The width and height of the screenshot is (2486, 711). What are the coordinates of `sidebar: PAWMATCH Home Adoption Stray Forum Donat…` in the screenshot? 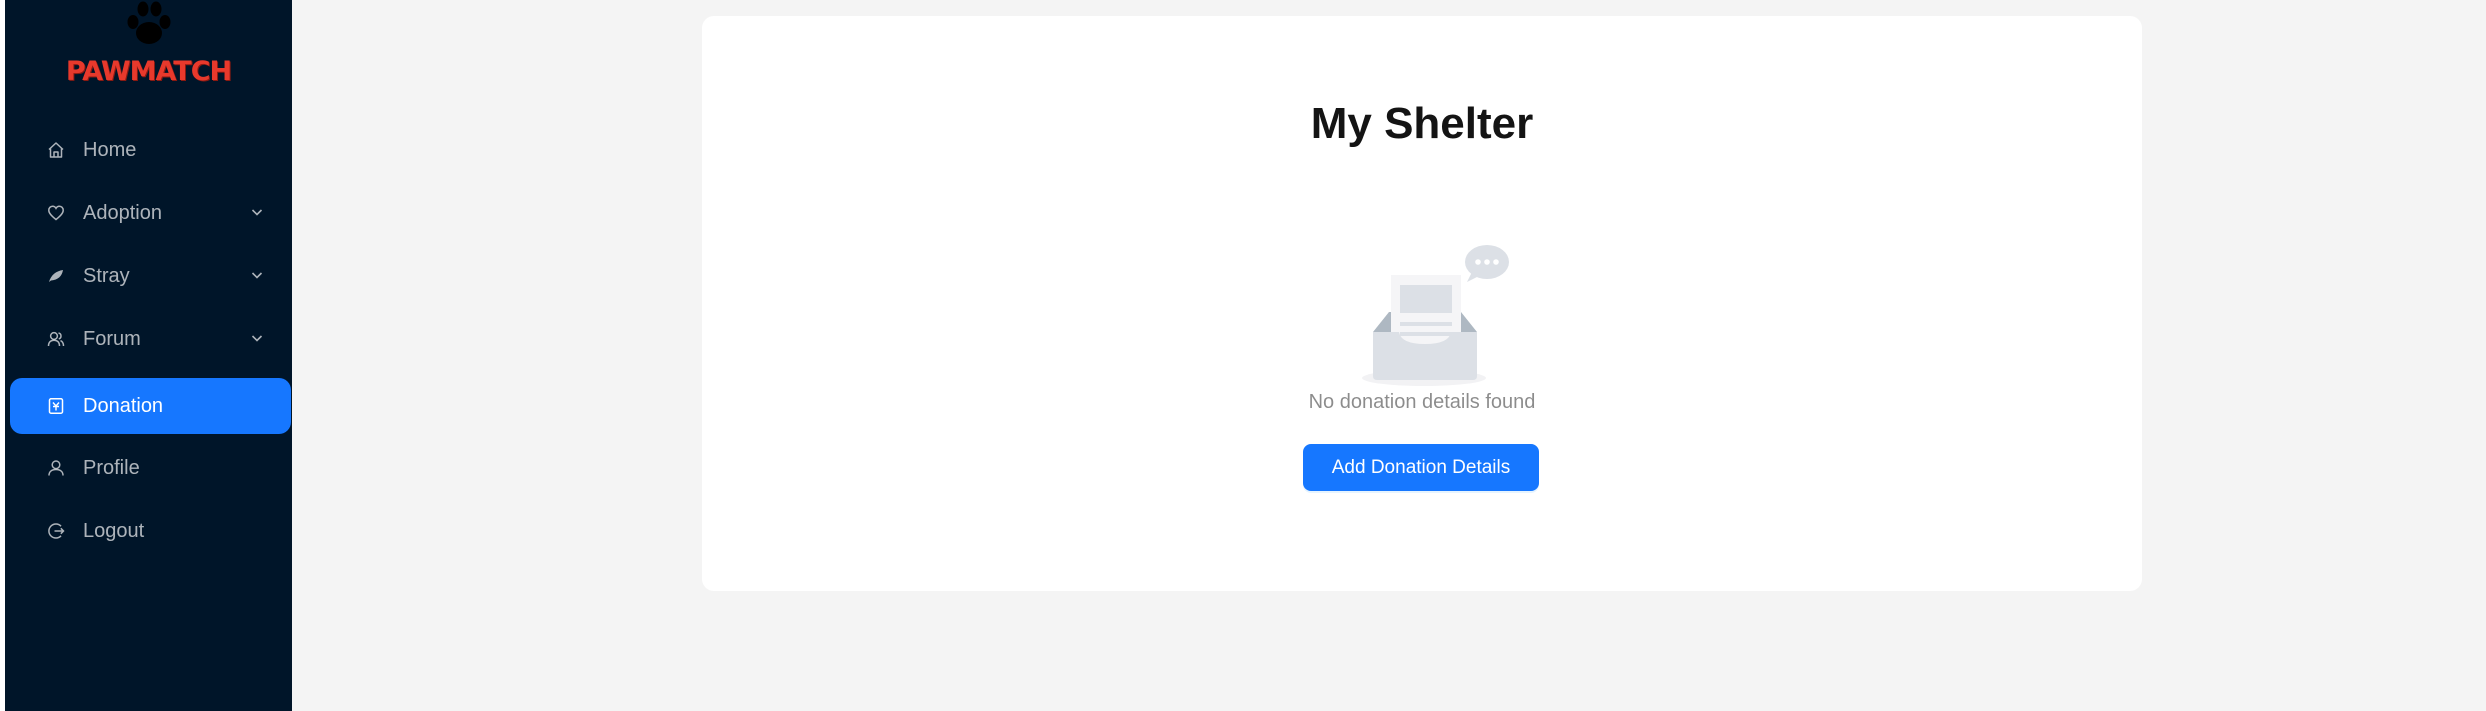 It's located at (148, 355).